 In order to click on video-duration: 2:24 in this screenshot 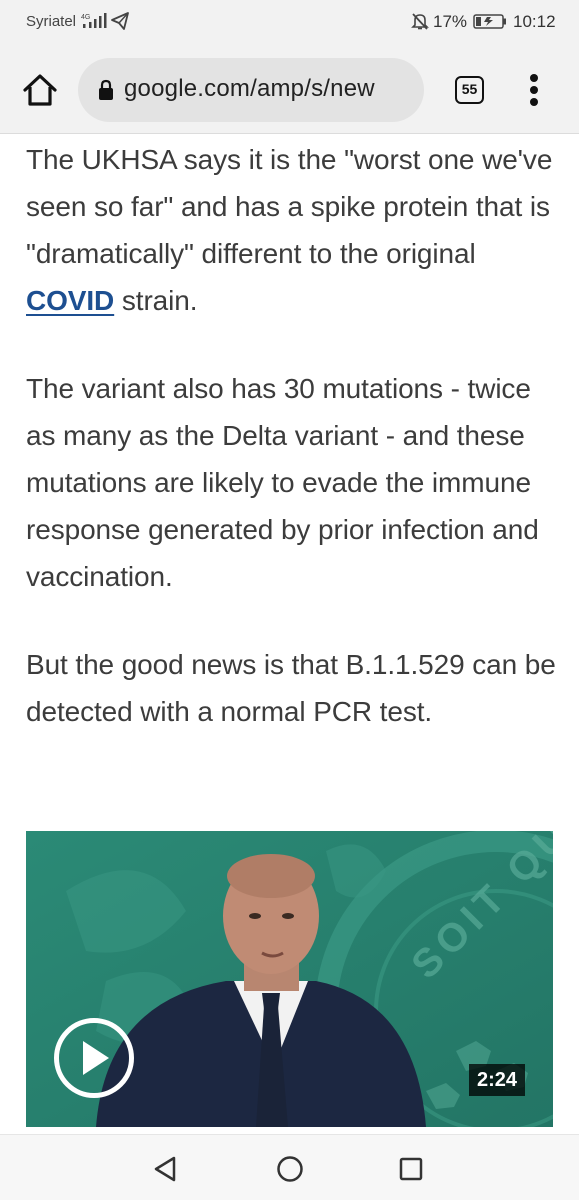, I will do `click(497, 1080)`.